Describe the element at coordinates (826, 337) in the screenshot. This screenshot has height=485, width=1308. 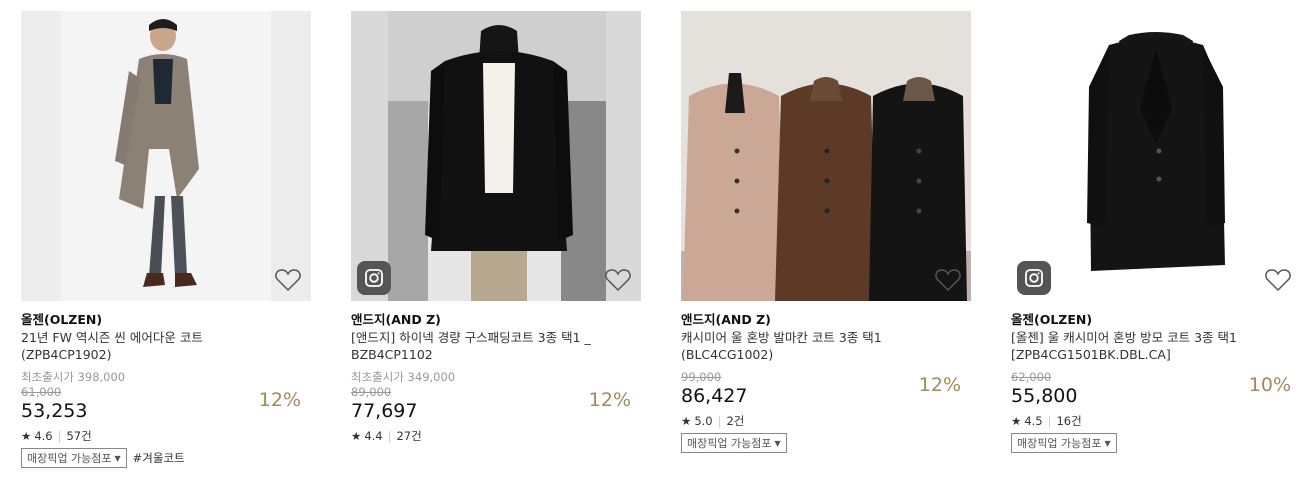
I see `product-name-line1: 캐시미어 울 혼방 발마칸 코트 3종 택1` at that location.